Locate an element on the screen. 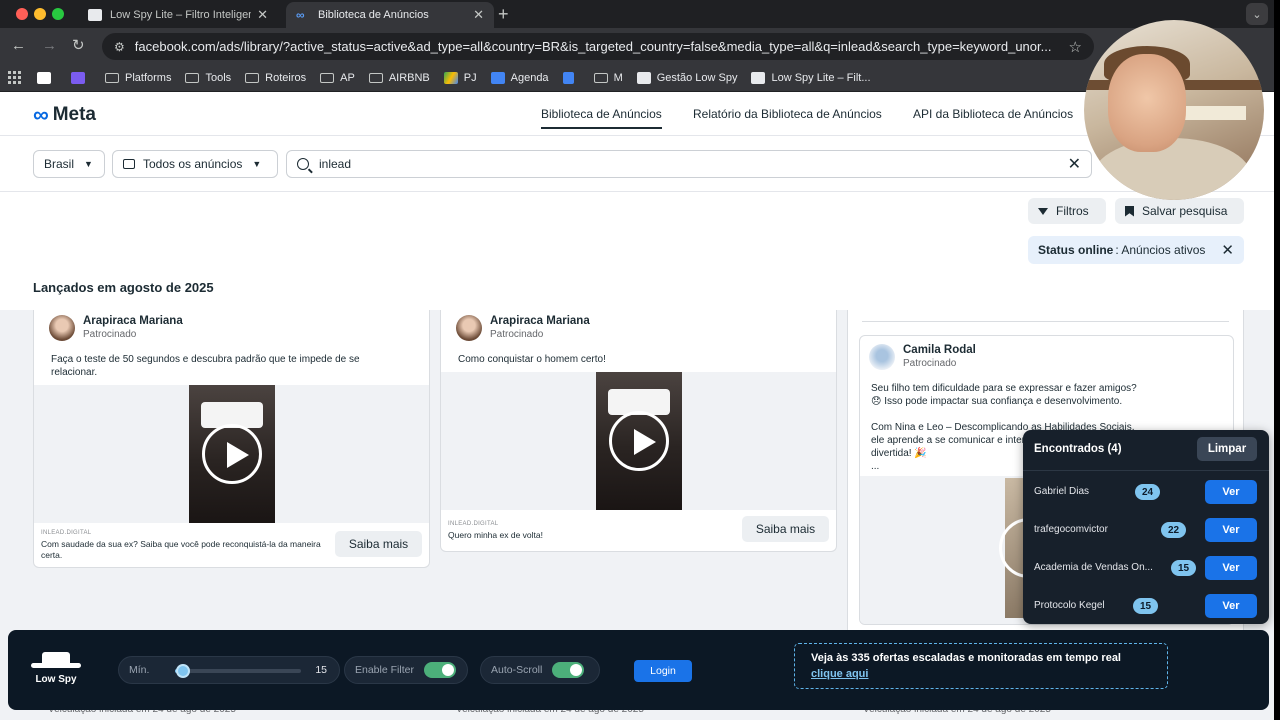 Image resolution: width=1280 pixels, height=720 pixels. ad-domain: INLEAD.DIGITAL is located at coordinates (66, 533).